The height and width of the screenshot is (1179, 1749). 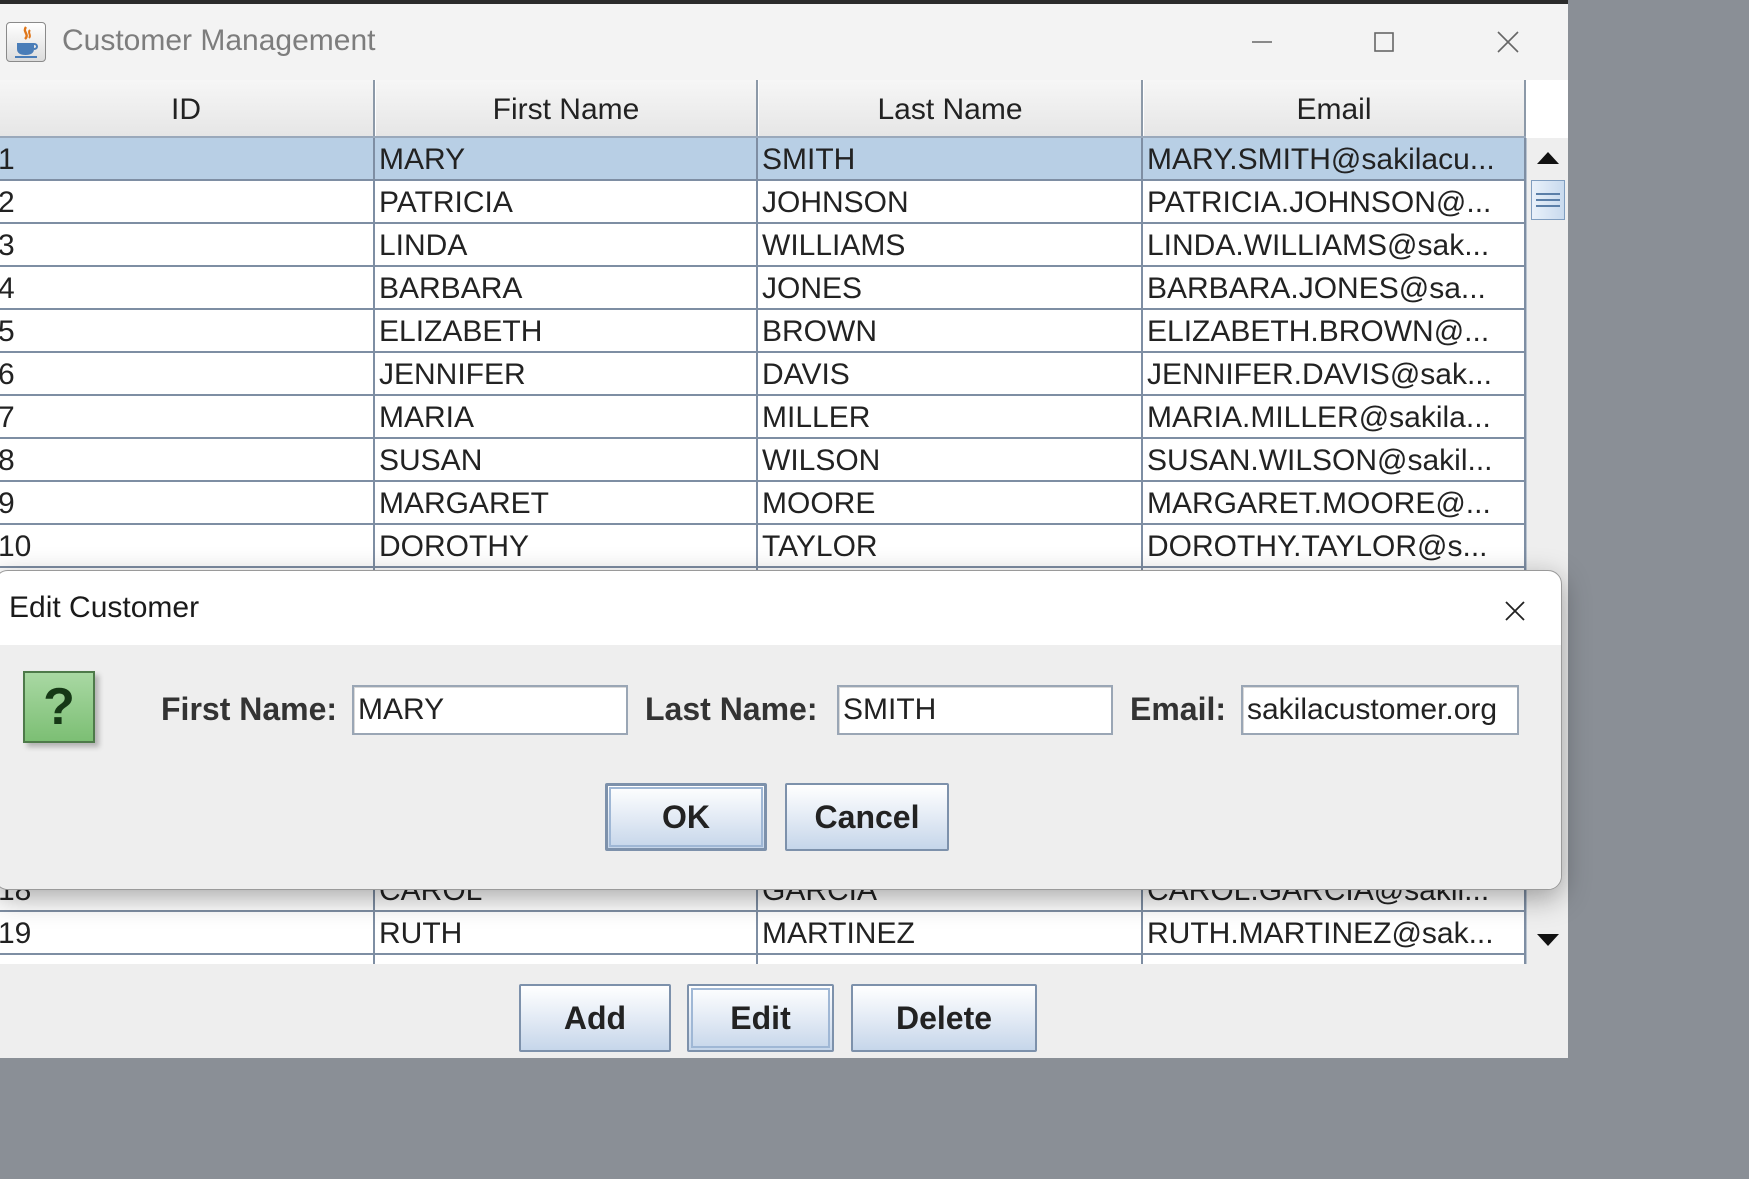 What do you see at coordinates (1178, 709) in the screenshot?
I see `email-label: Email:` at bounding box center [1178, 709].